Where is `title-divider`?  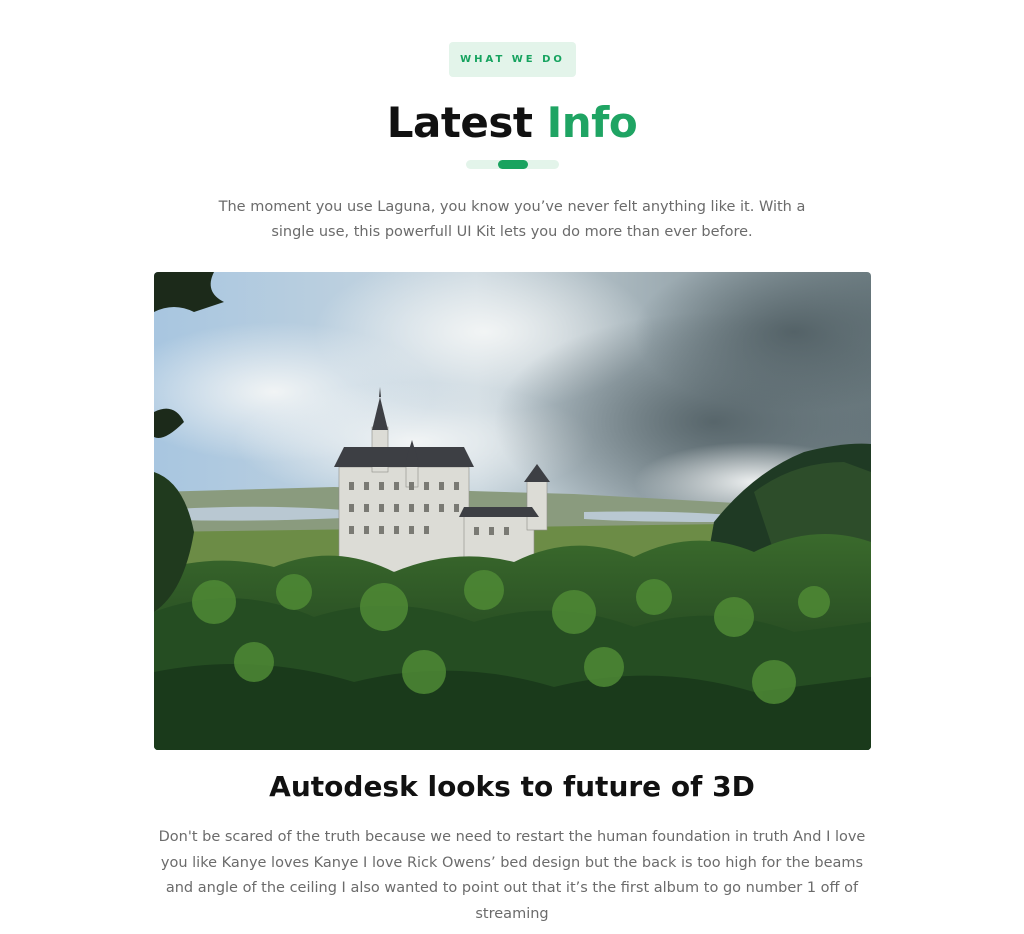 title-divider is located at coordinates (512, 164).